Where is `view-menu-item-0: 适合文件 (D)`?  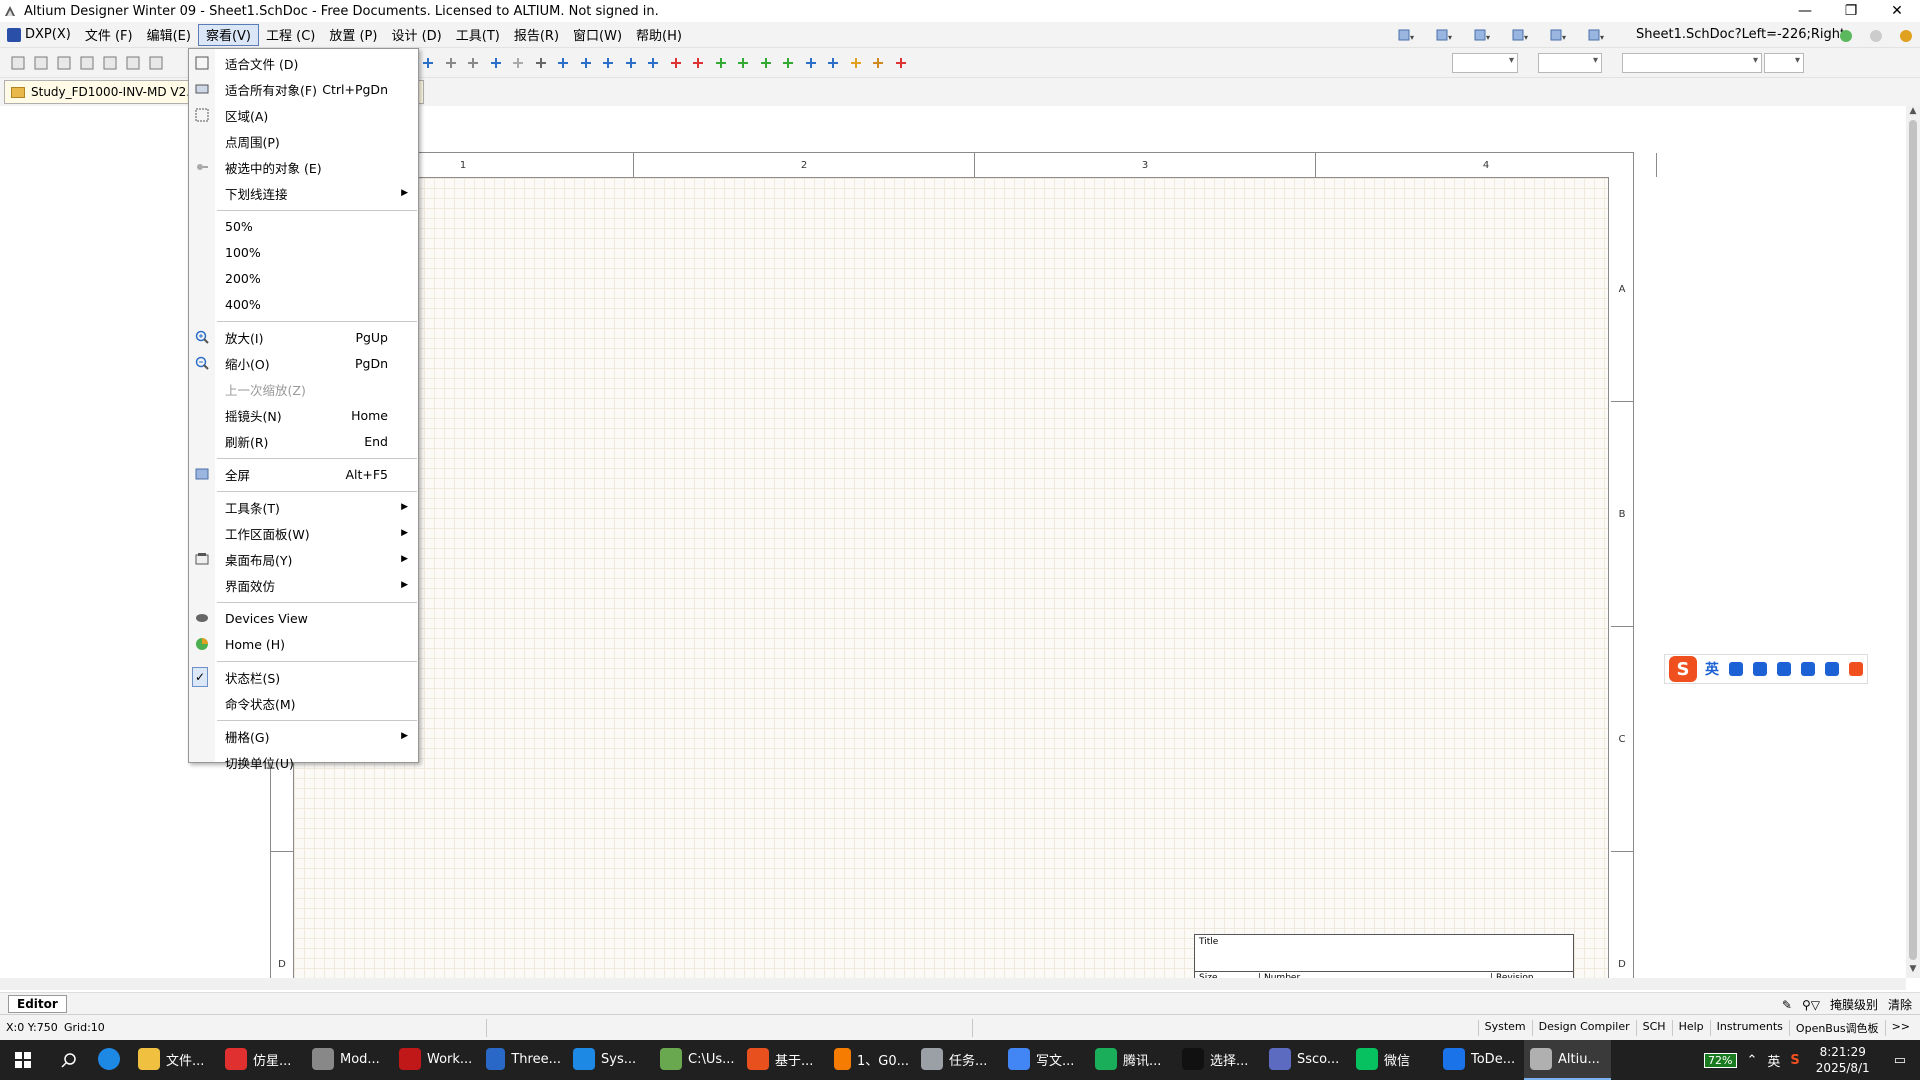
view-menu-item-0: 适合文件 (D) is located at coordinates (303, 63).